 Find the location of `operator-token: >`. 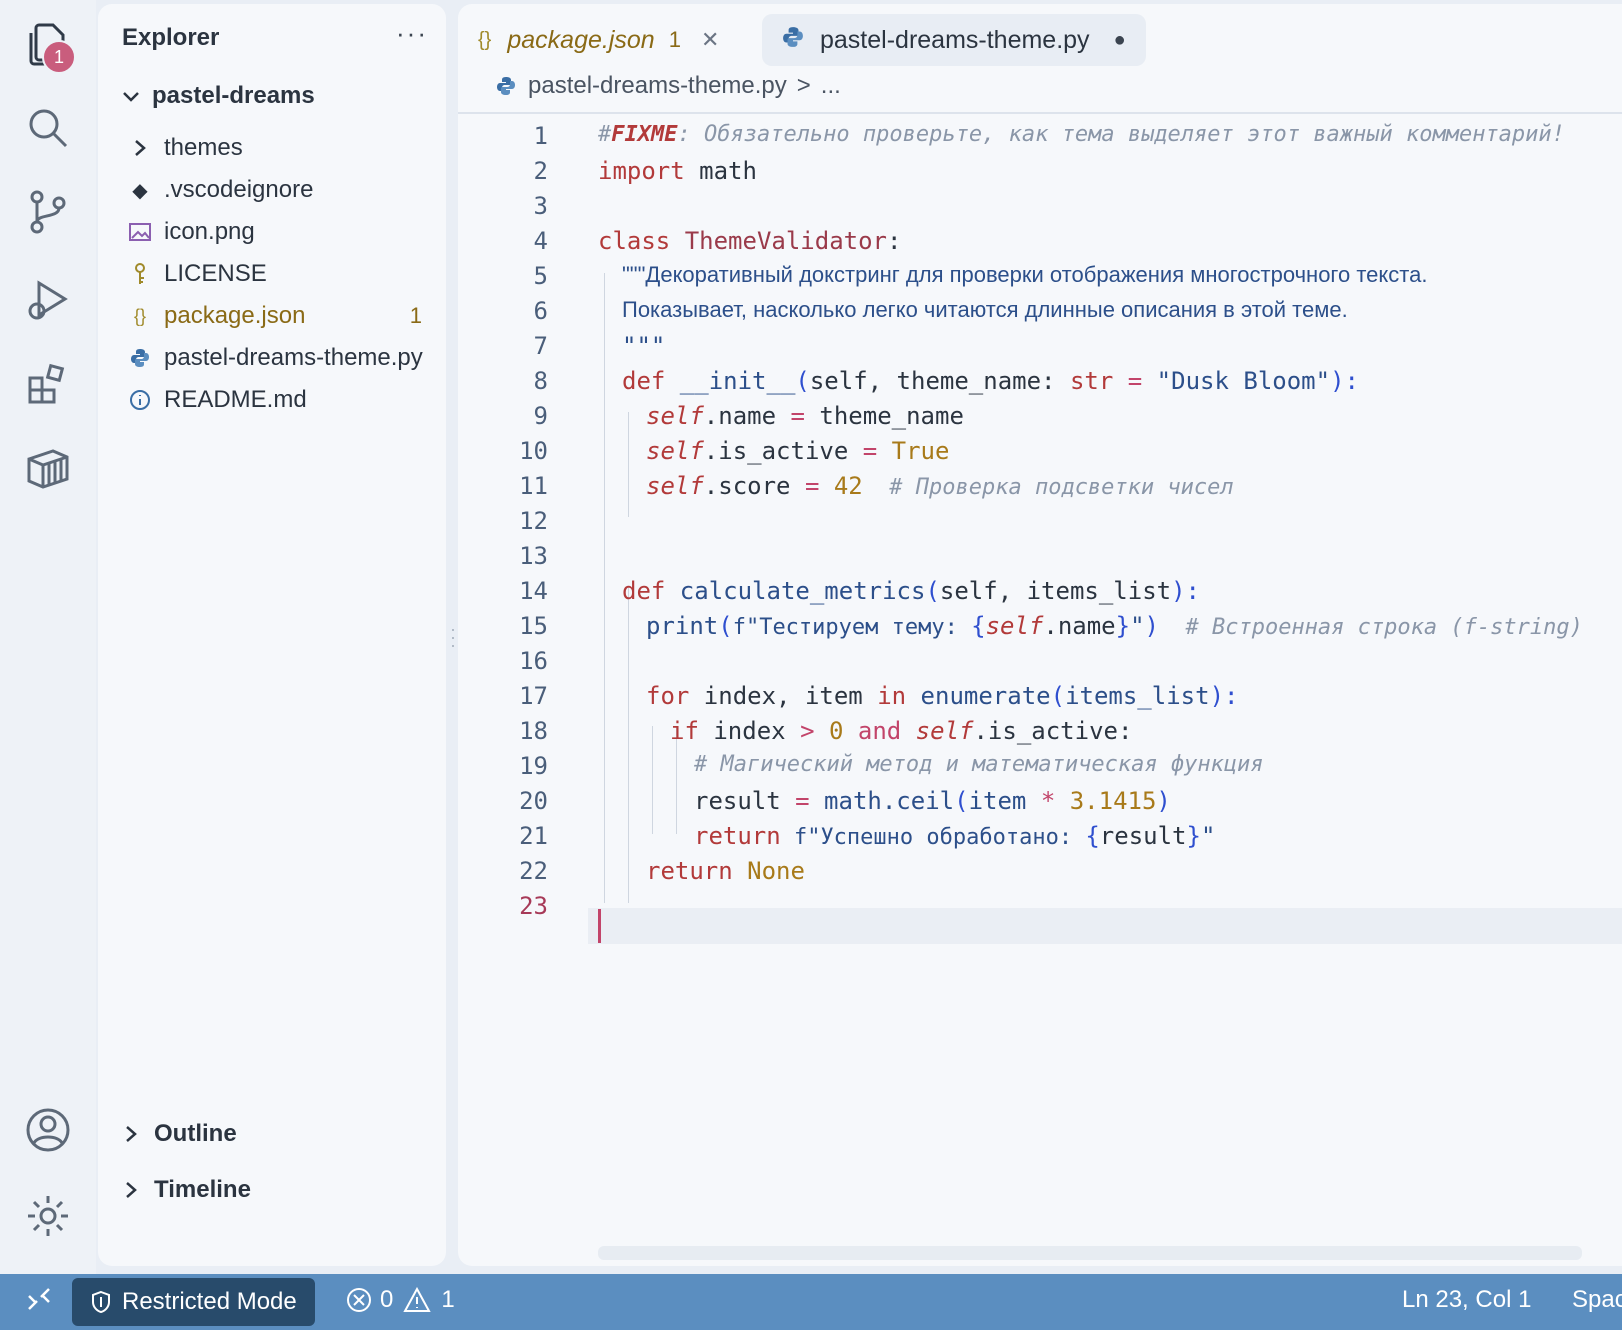

operator-token: > is located at coordinates (807, 731).